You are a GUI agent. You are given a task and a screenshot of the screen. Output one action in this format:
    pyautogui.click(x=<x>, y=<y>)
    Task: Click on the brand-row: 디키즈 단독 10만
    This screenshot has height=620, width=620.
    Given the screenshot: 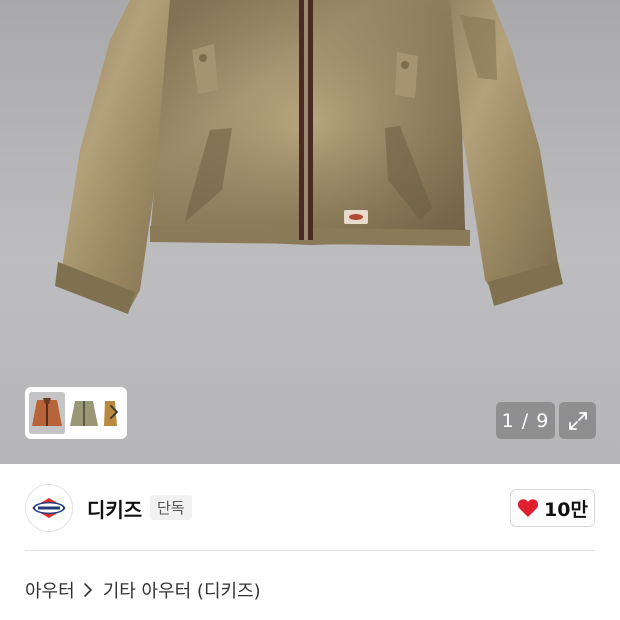 What is the action you would take?
    pyautogui.click(x=310, y=508)
    